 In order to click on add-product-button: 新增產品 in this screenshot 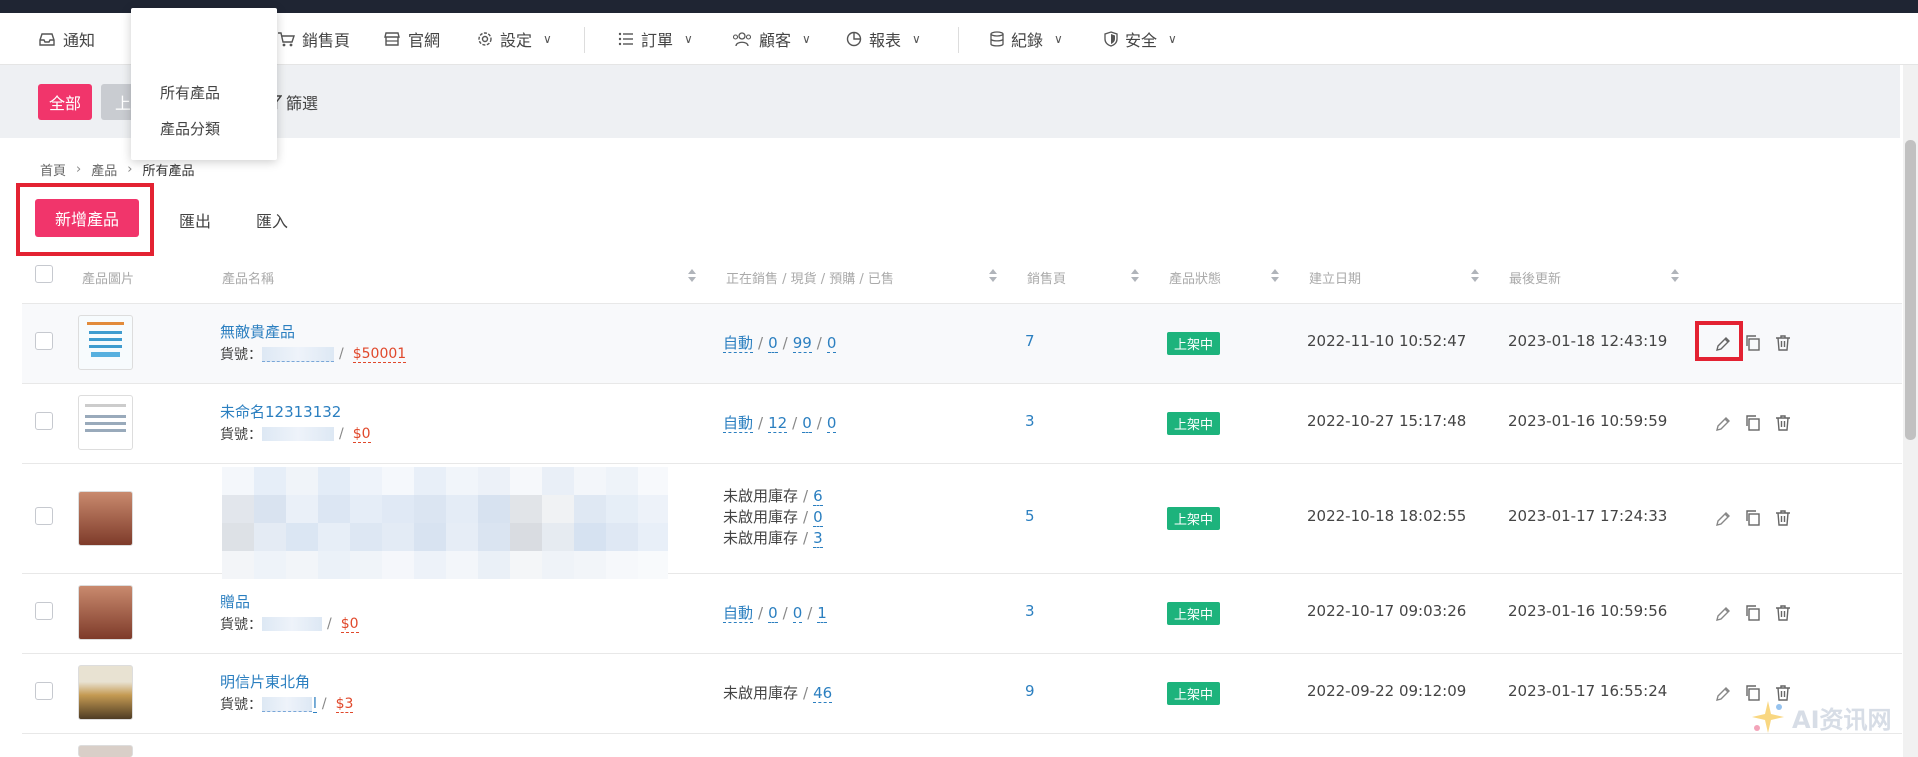, I will do `click(87, 218)`.